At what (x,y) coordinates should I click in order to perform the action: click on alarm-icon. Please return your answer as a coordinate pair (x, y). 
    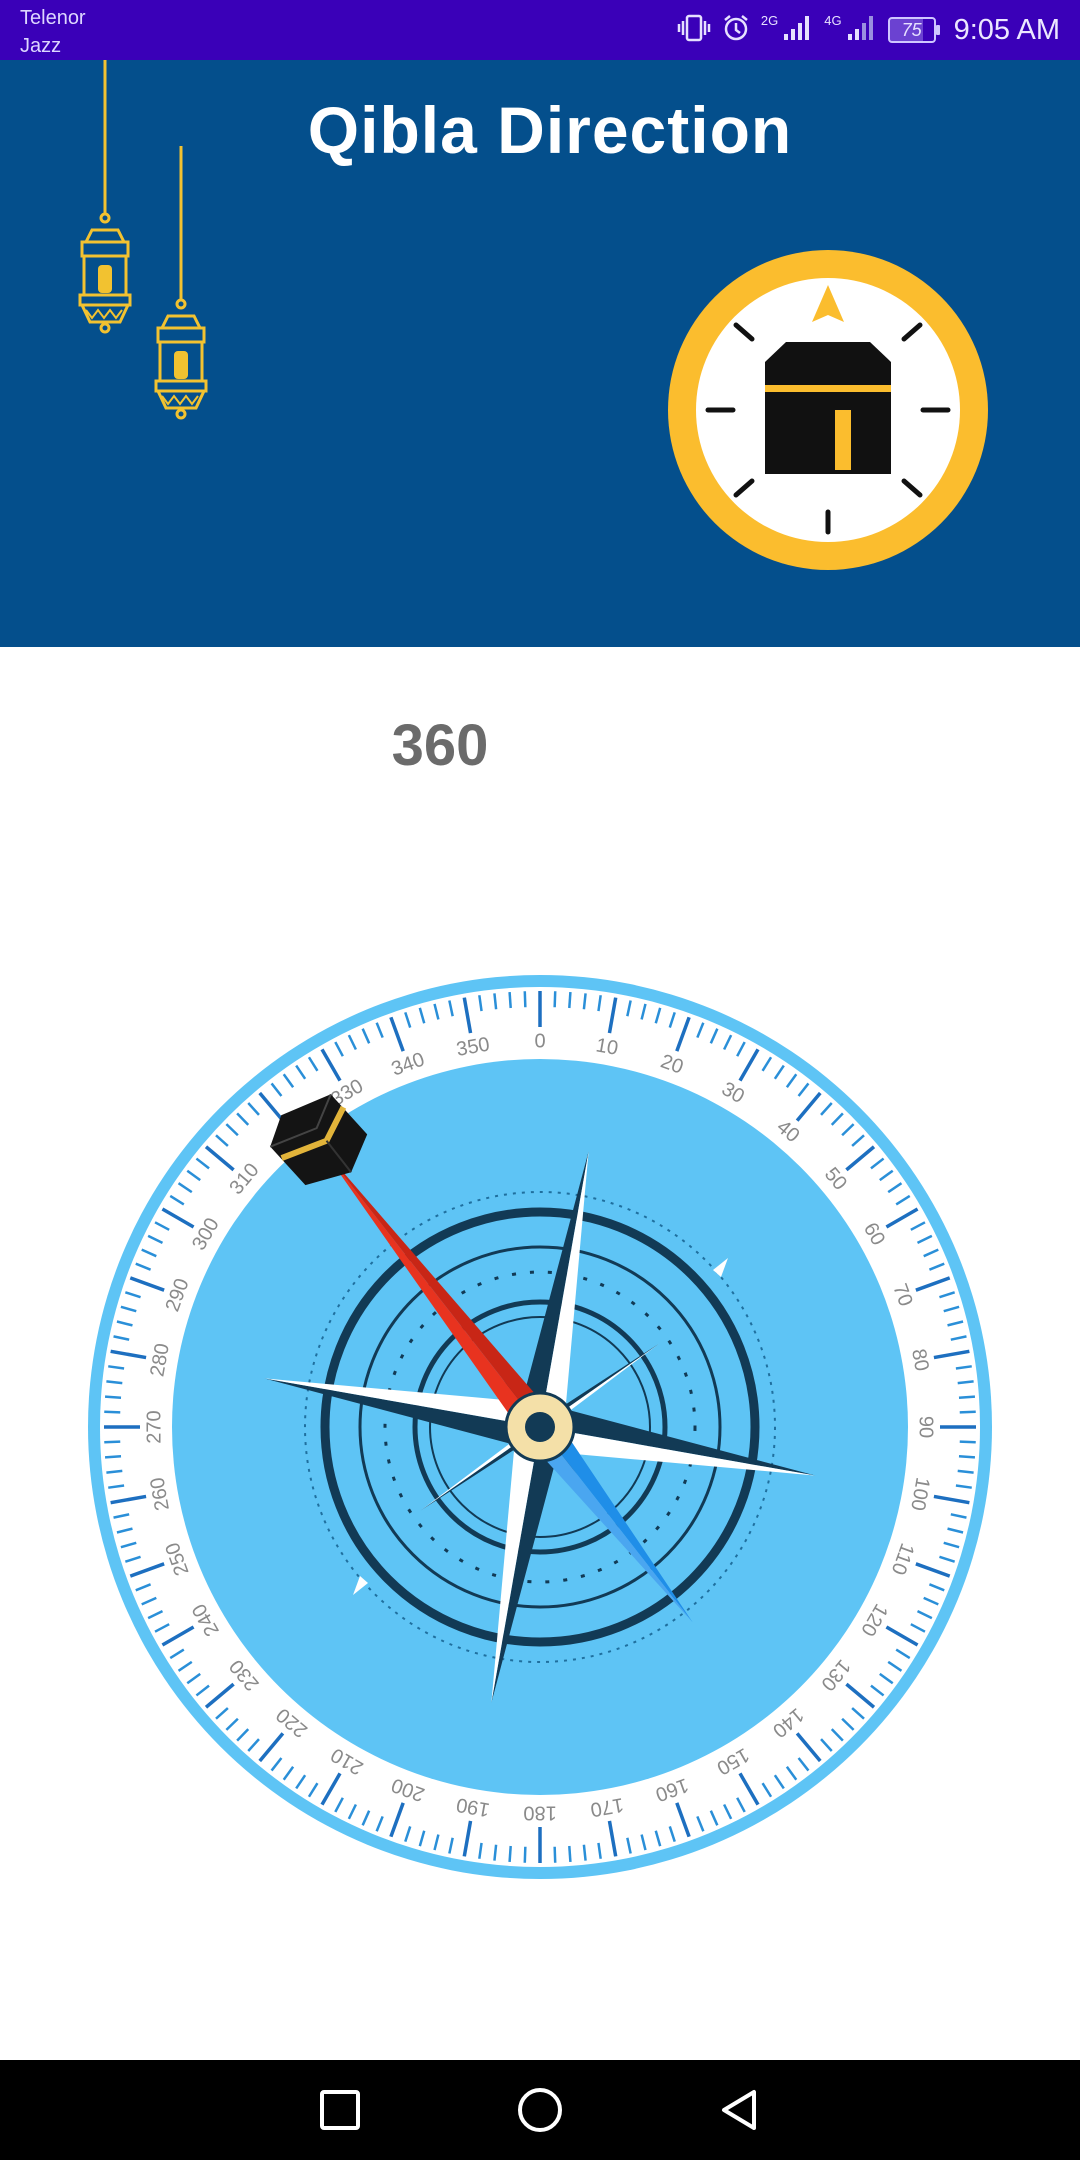
    Looking at the image, I should click on (736, 30).